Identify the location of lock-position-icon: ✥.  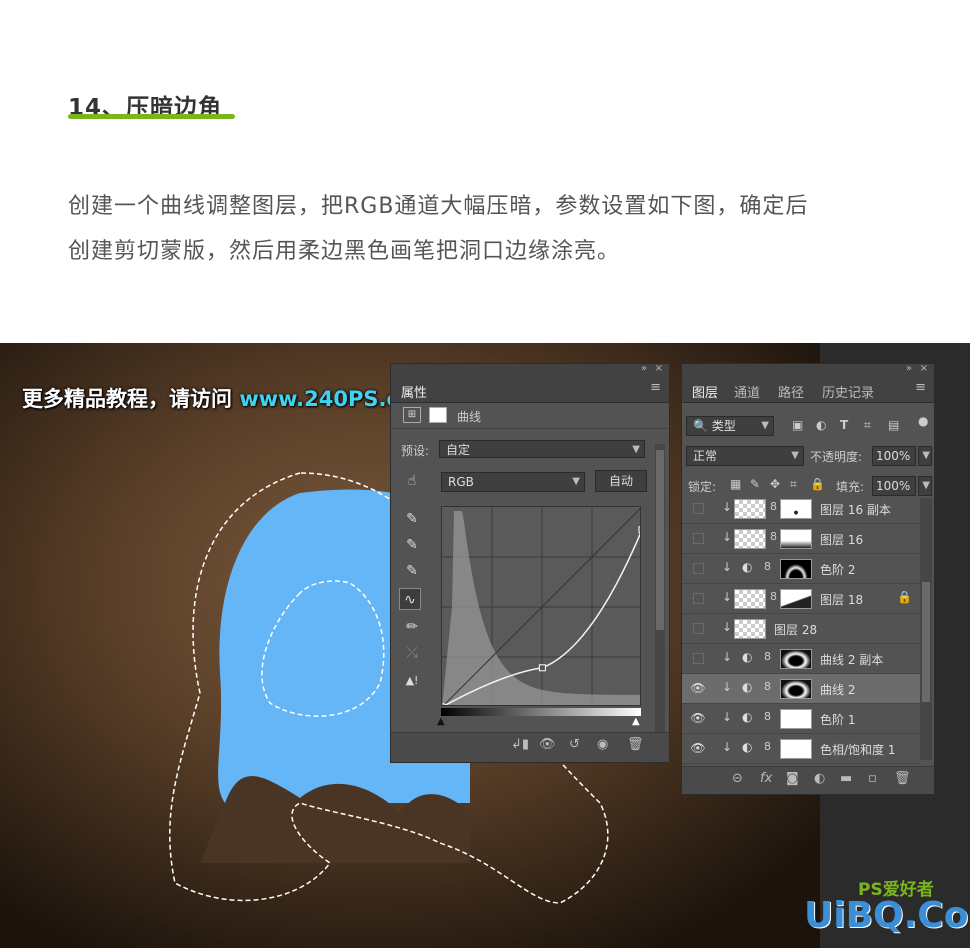
(775, 484).